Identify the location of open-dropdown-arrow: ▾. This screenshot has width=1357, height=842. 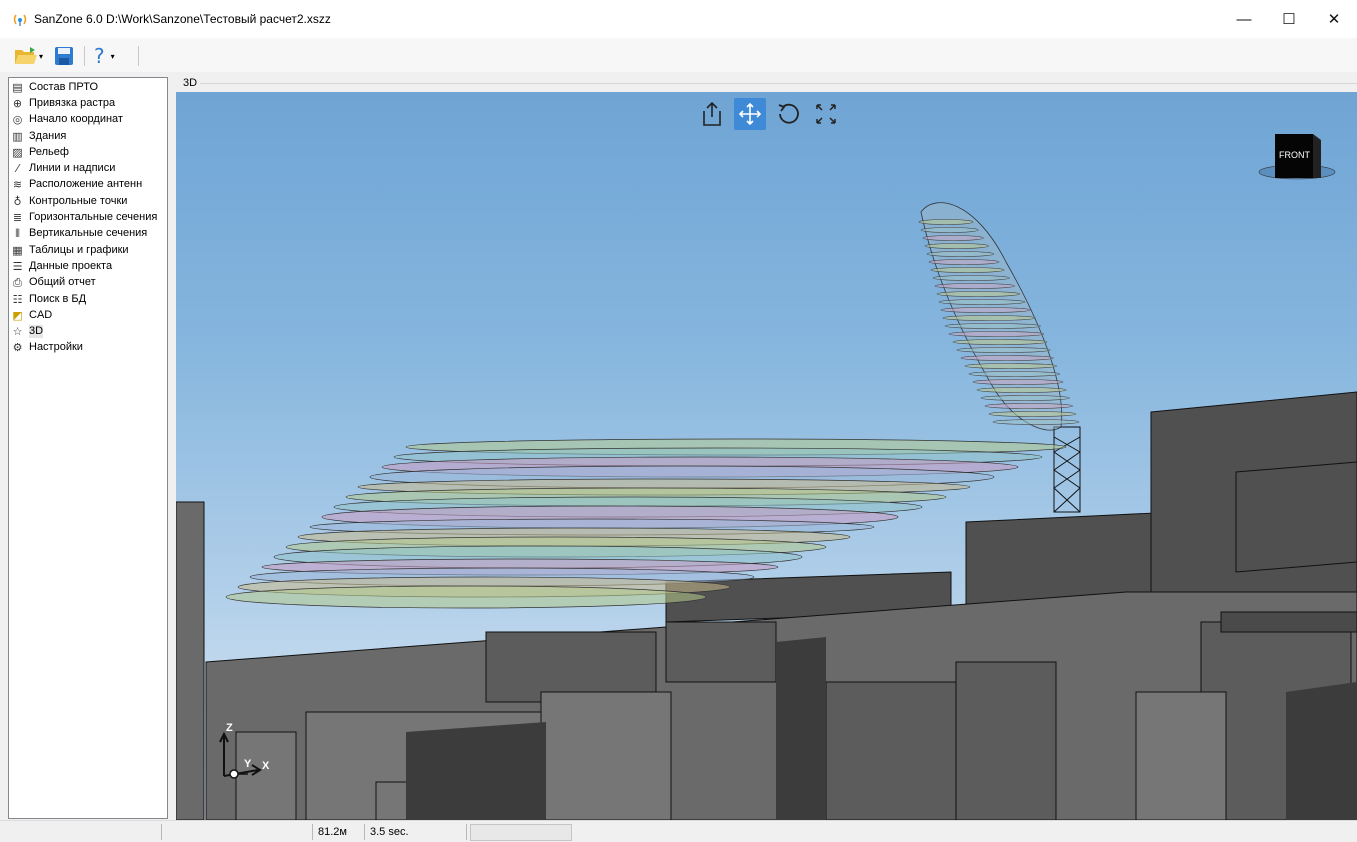
(41, 56).